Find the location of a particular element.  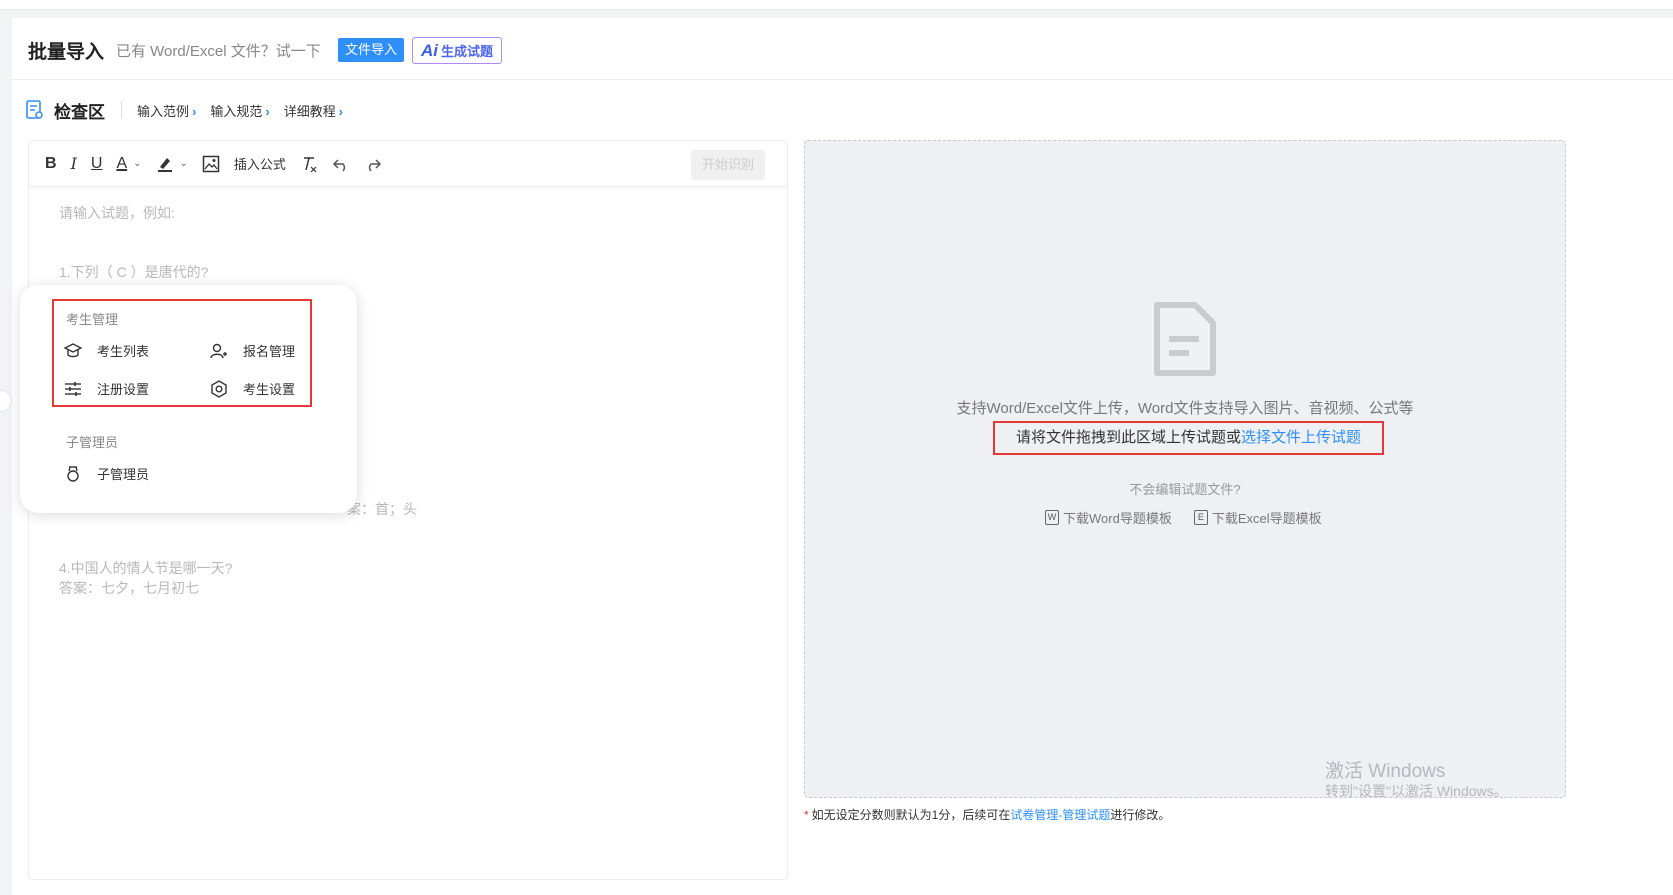

page-title: 批量导入 is located at coordinates (66, 52).